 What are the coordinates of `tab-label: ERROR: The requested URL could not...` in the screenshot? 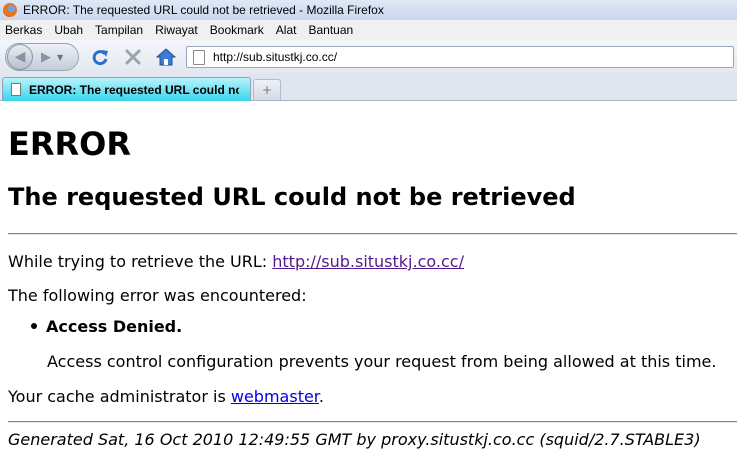 It's located at (134, 89).